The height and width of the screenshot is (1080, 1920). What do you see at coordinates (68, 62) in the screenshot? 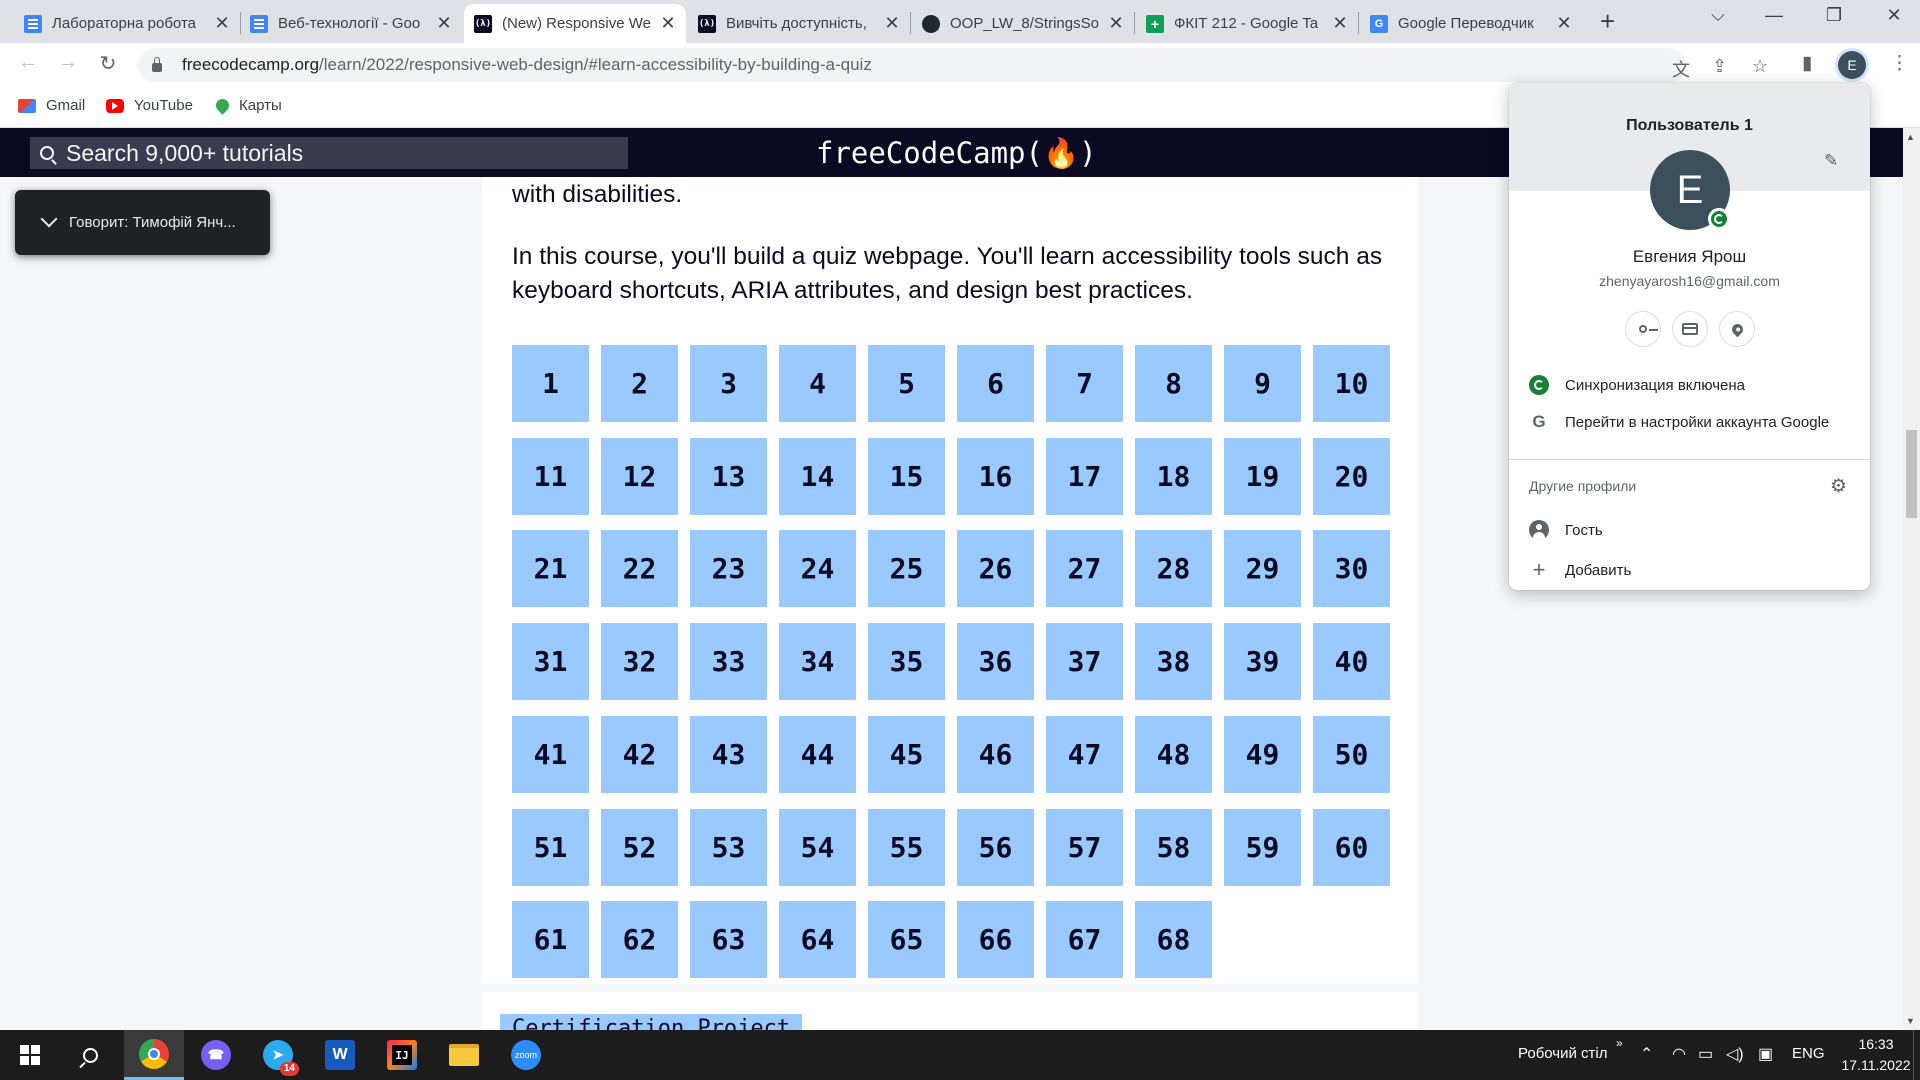
I see `forward-arrow-icon: →` at bounding box center [68, 62].